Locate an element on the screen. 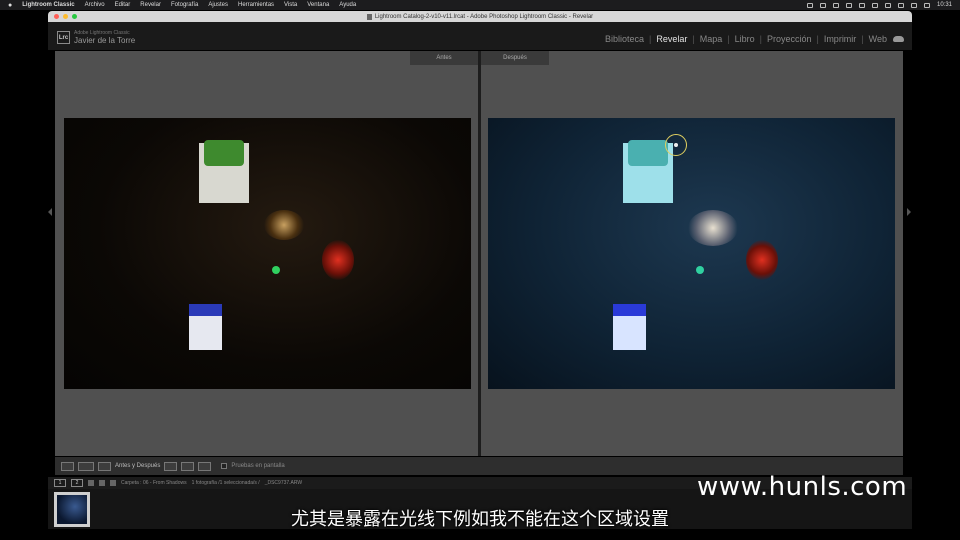 This screenshot has width=960, height=540. user-name: Javier de la Torre is located at coordinates (105, 40).